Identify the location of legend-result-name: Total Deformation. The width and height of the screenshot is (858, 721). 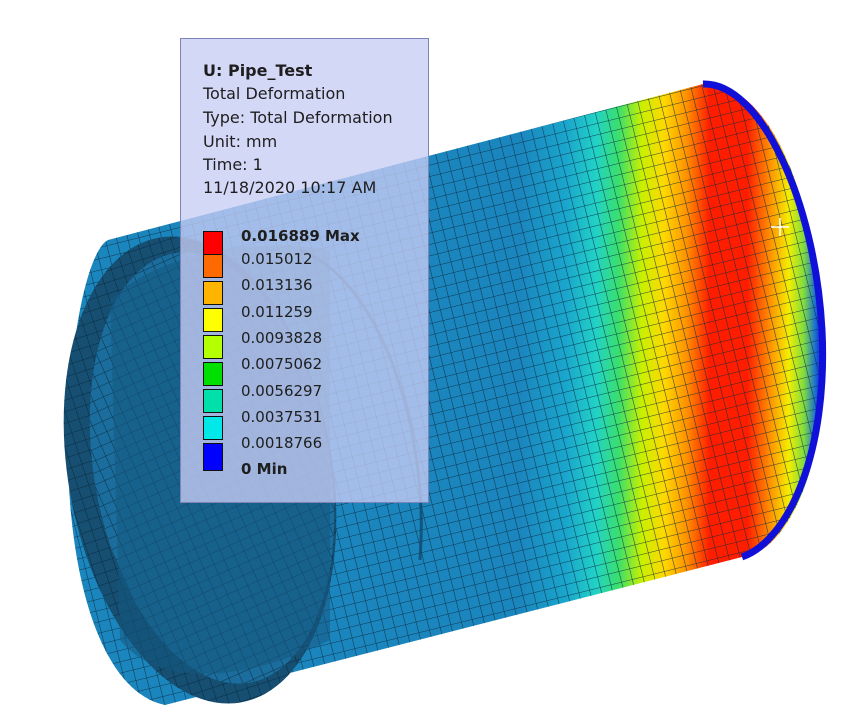
(274, 93).